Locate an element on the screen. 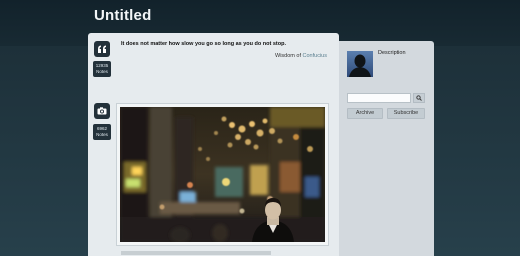 The image size is (520, 256). blog-description: Description is located at coordinates (392, 53).